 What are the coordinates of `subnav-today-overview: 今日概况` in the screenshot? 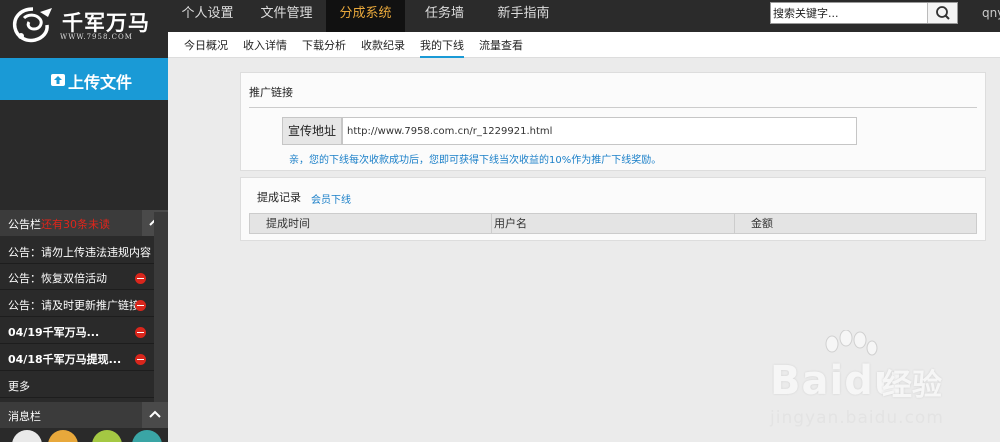 It's located at (206, 45).